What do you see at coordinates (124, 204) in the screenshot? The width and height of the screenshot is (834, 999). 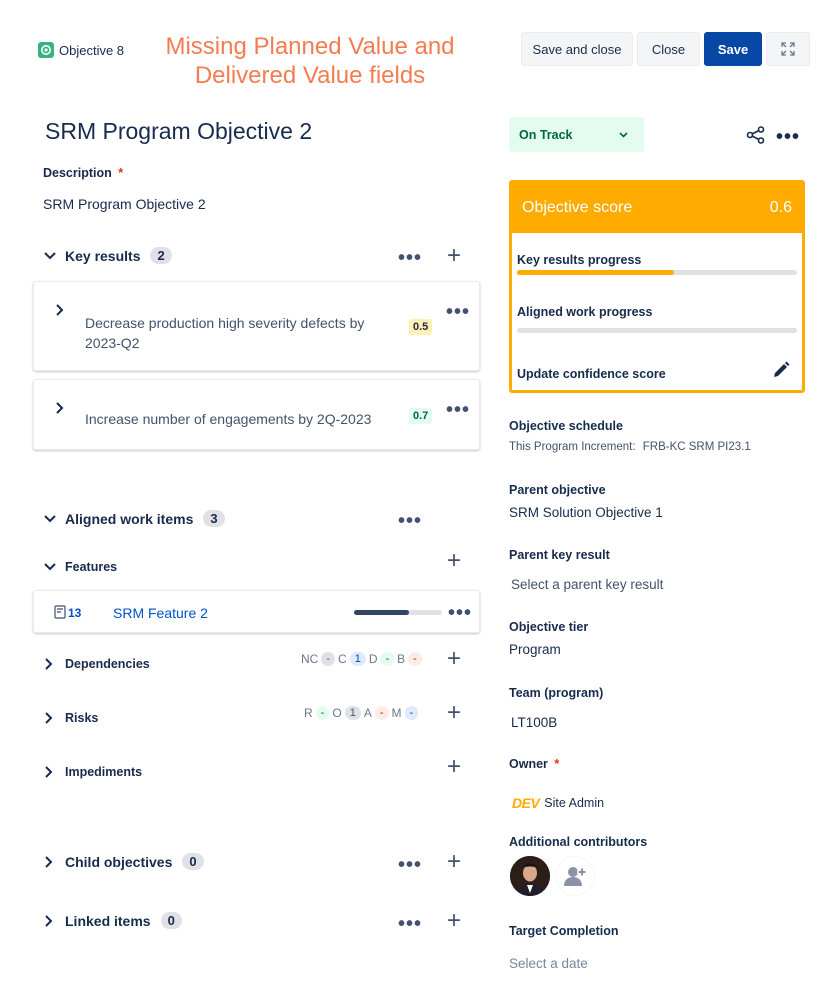 I see `description-text: SRM Program Objective 2` at bounding box center [124, 204].